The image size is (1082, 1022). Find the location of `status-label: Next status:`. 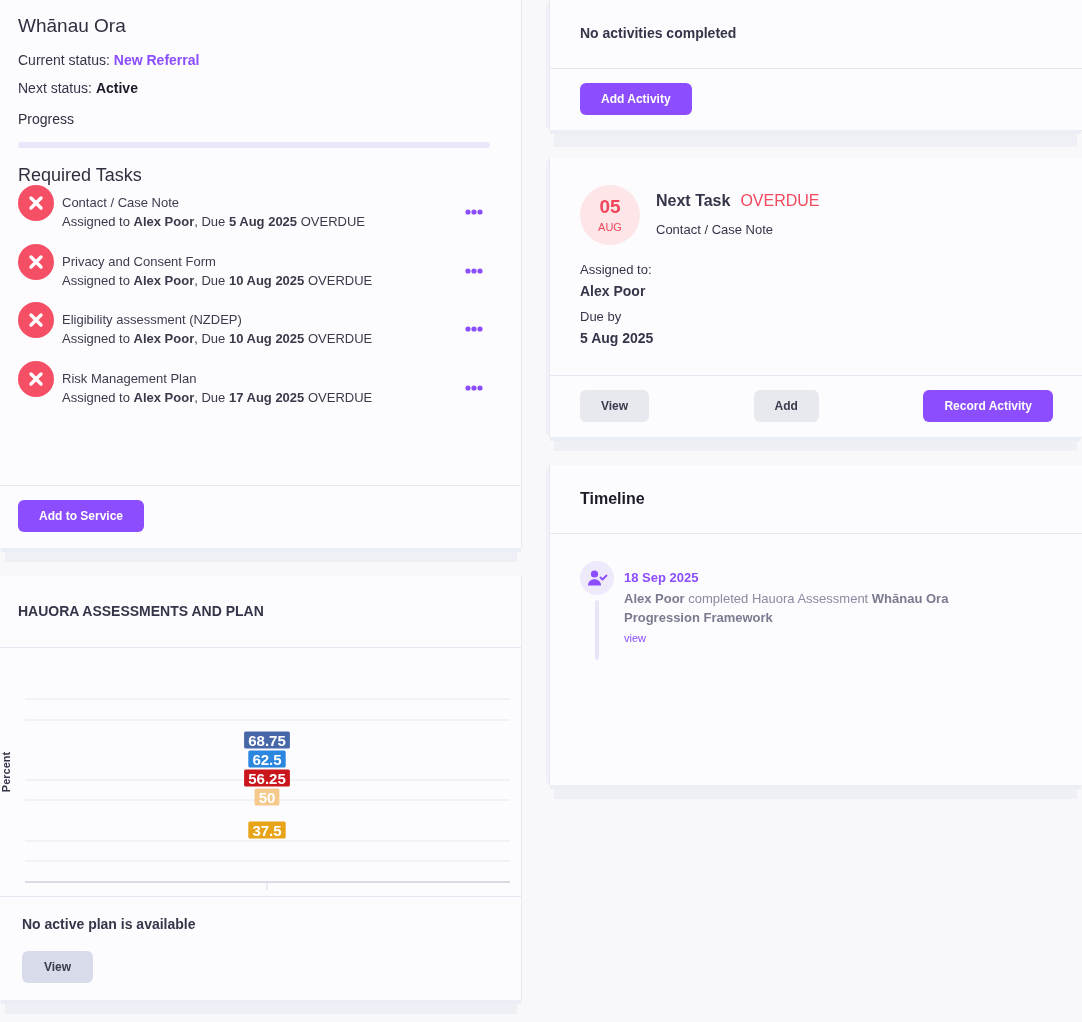

status-label: Next status: is located at coordinates (55, 88).